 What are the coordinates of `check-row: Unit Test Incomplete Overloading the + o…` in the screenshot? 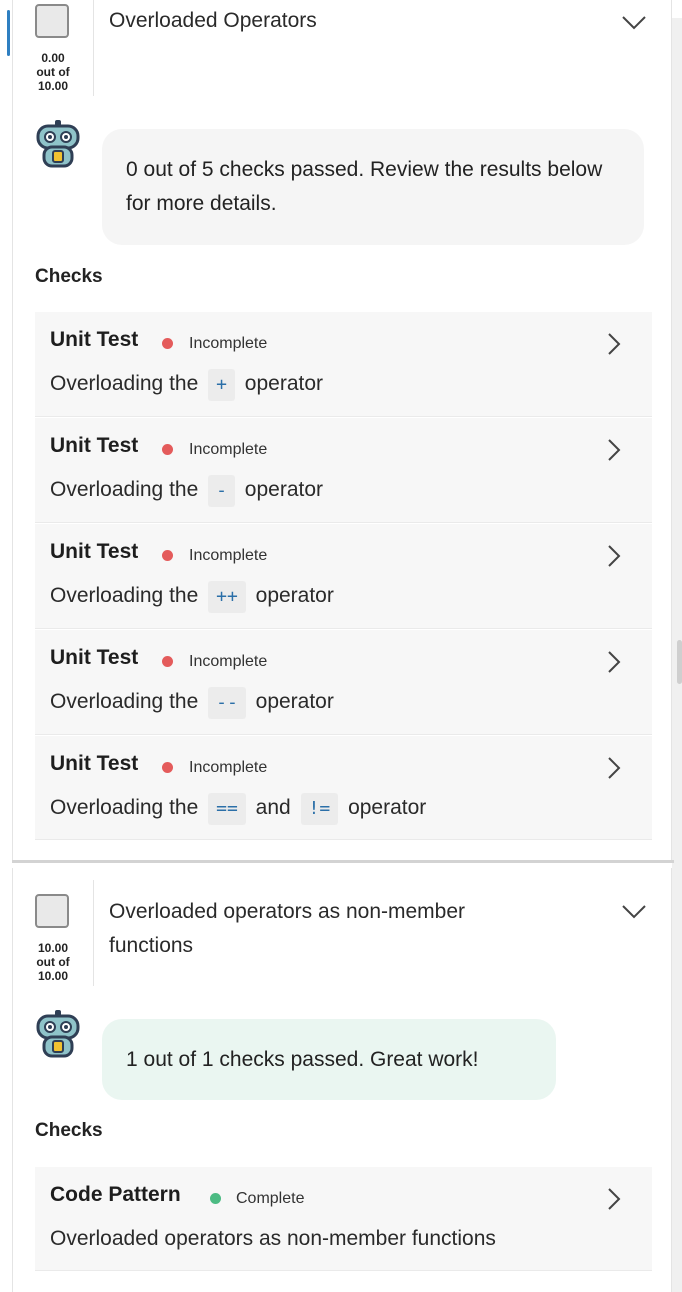 It's located at (343, 364).